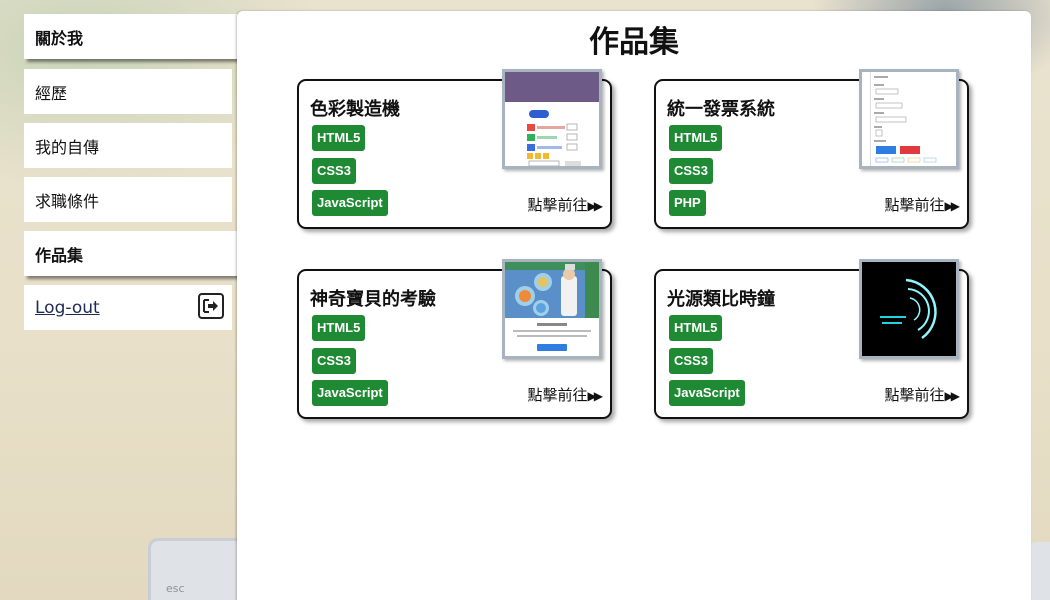  Describe the element at coordinates (687, 203) in the screenshot. I see `tag-badge: PHP` at that location.